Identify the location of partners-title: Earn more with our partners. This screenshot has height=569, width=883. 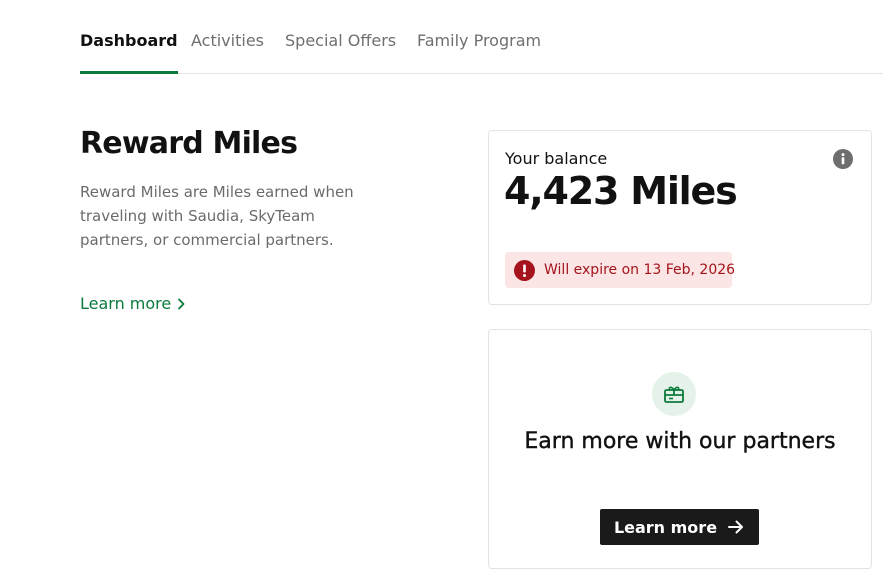
(680, 441).